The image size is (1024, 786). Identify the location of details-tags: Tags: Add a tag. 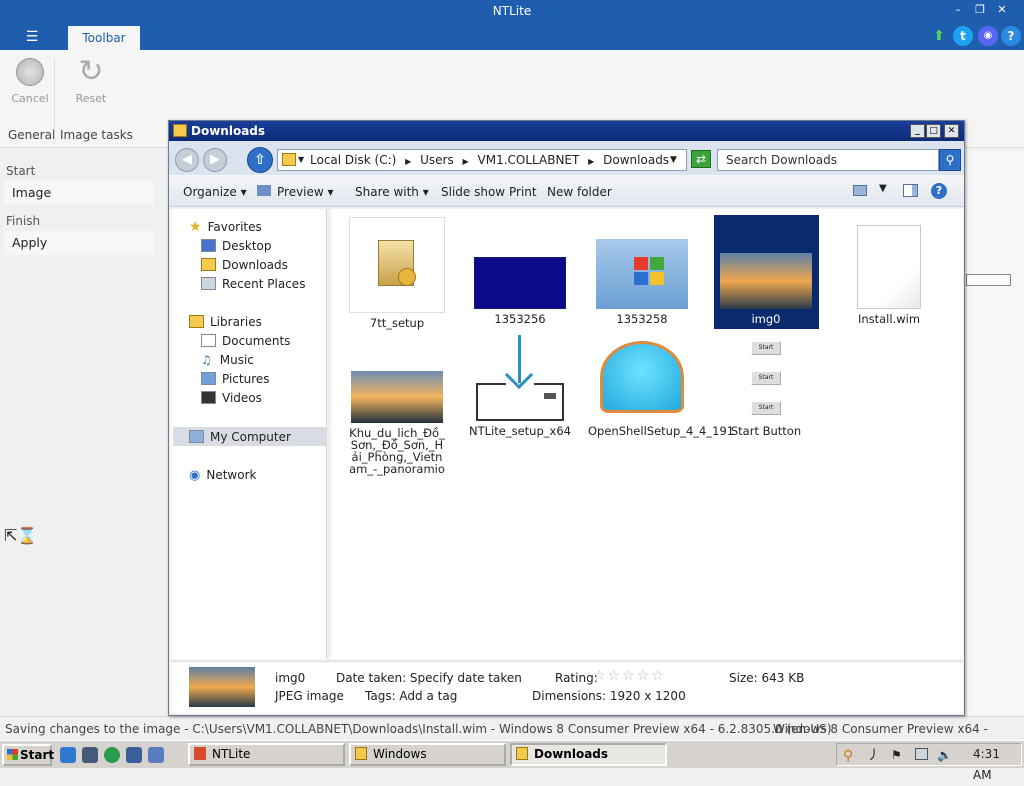
(411, 696).